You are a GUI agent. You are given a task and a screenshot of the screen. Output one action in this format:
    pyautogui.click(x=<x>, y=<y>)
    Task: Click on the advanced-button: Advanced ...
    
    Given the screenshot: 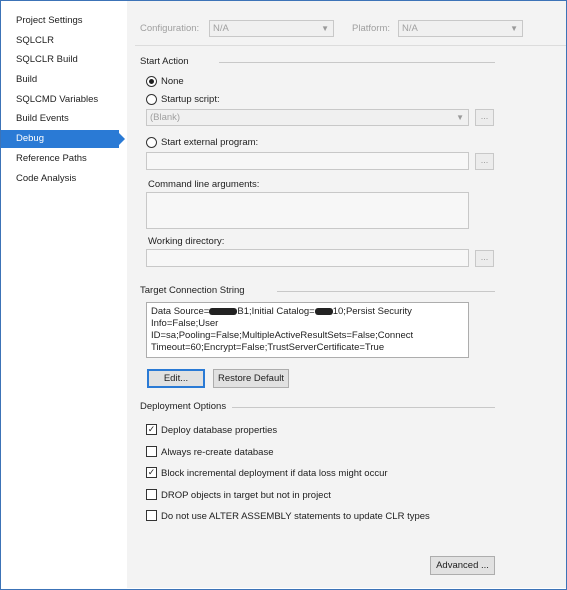 What is the action you would take?
    pyautogui.click(x=462, y=565)
    